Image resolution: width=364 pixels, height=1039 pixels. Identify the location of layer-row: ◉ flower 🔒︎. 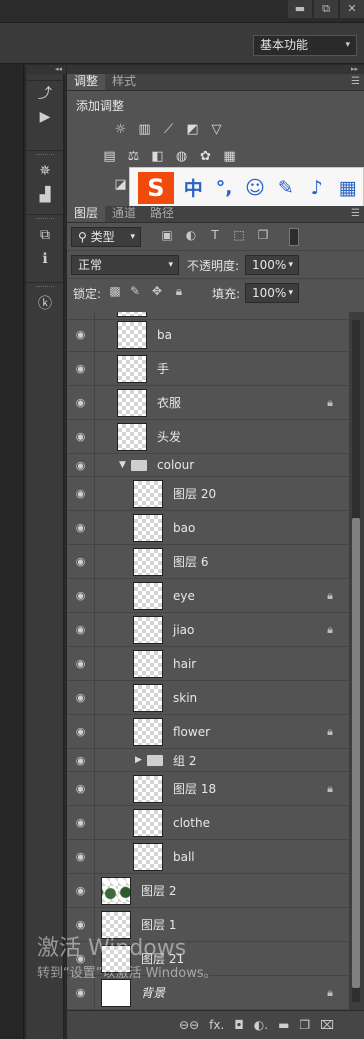
(208, 732).